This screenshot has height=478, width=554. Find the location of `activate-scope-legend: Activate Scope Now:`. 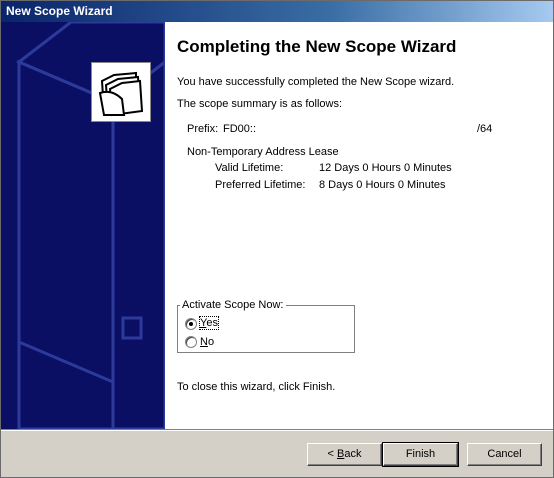

activate-scope-legend: Activate Scope Now: is located at coordinates (233, 305).